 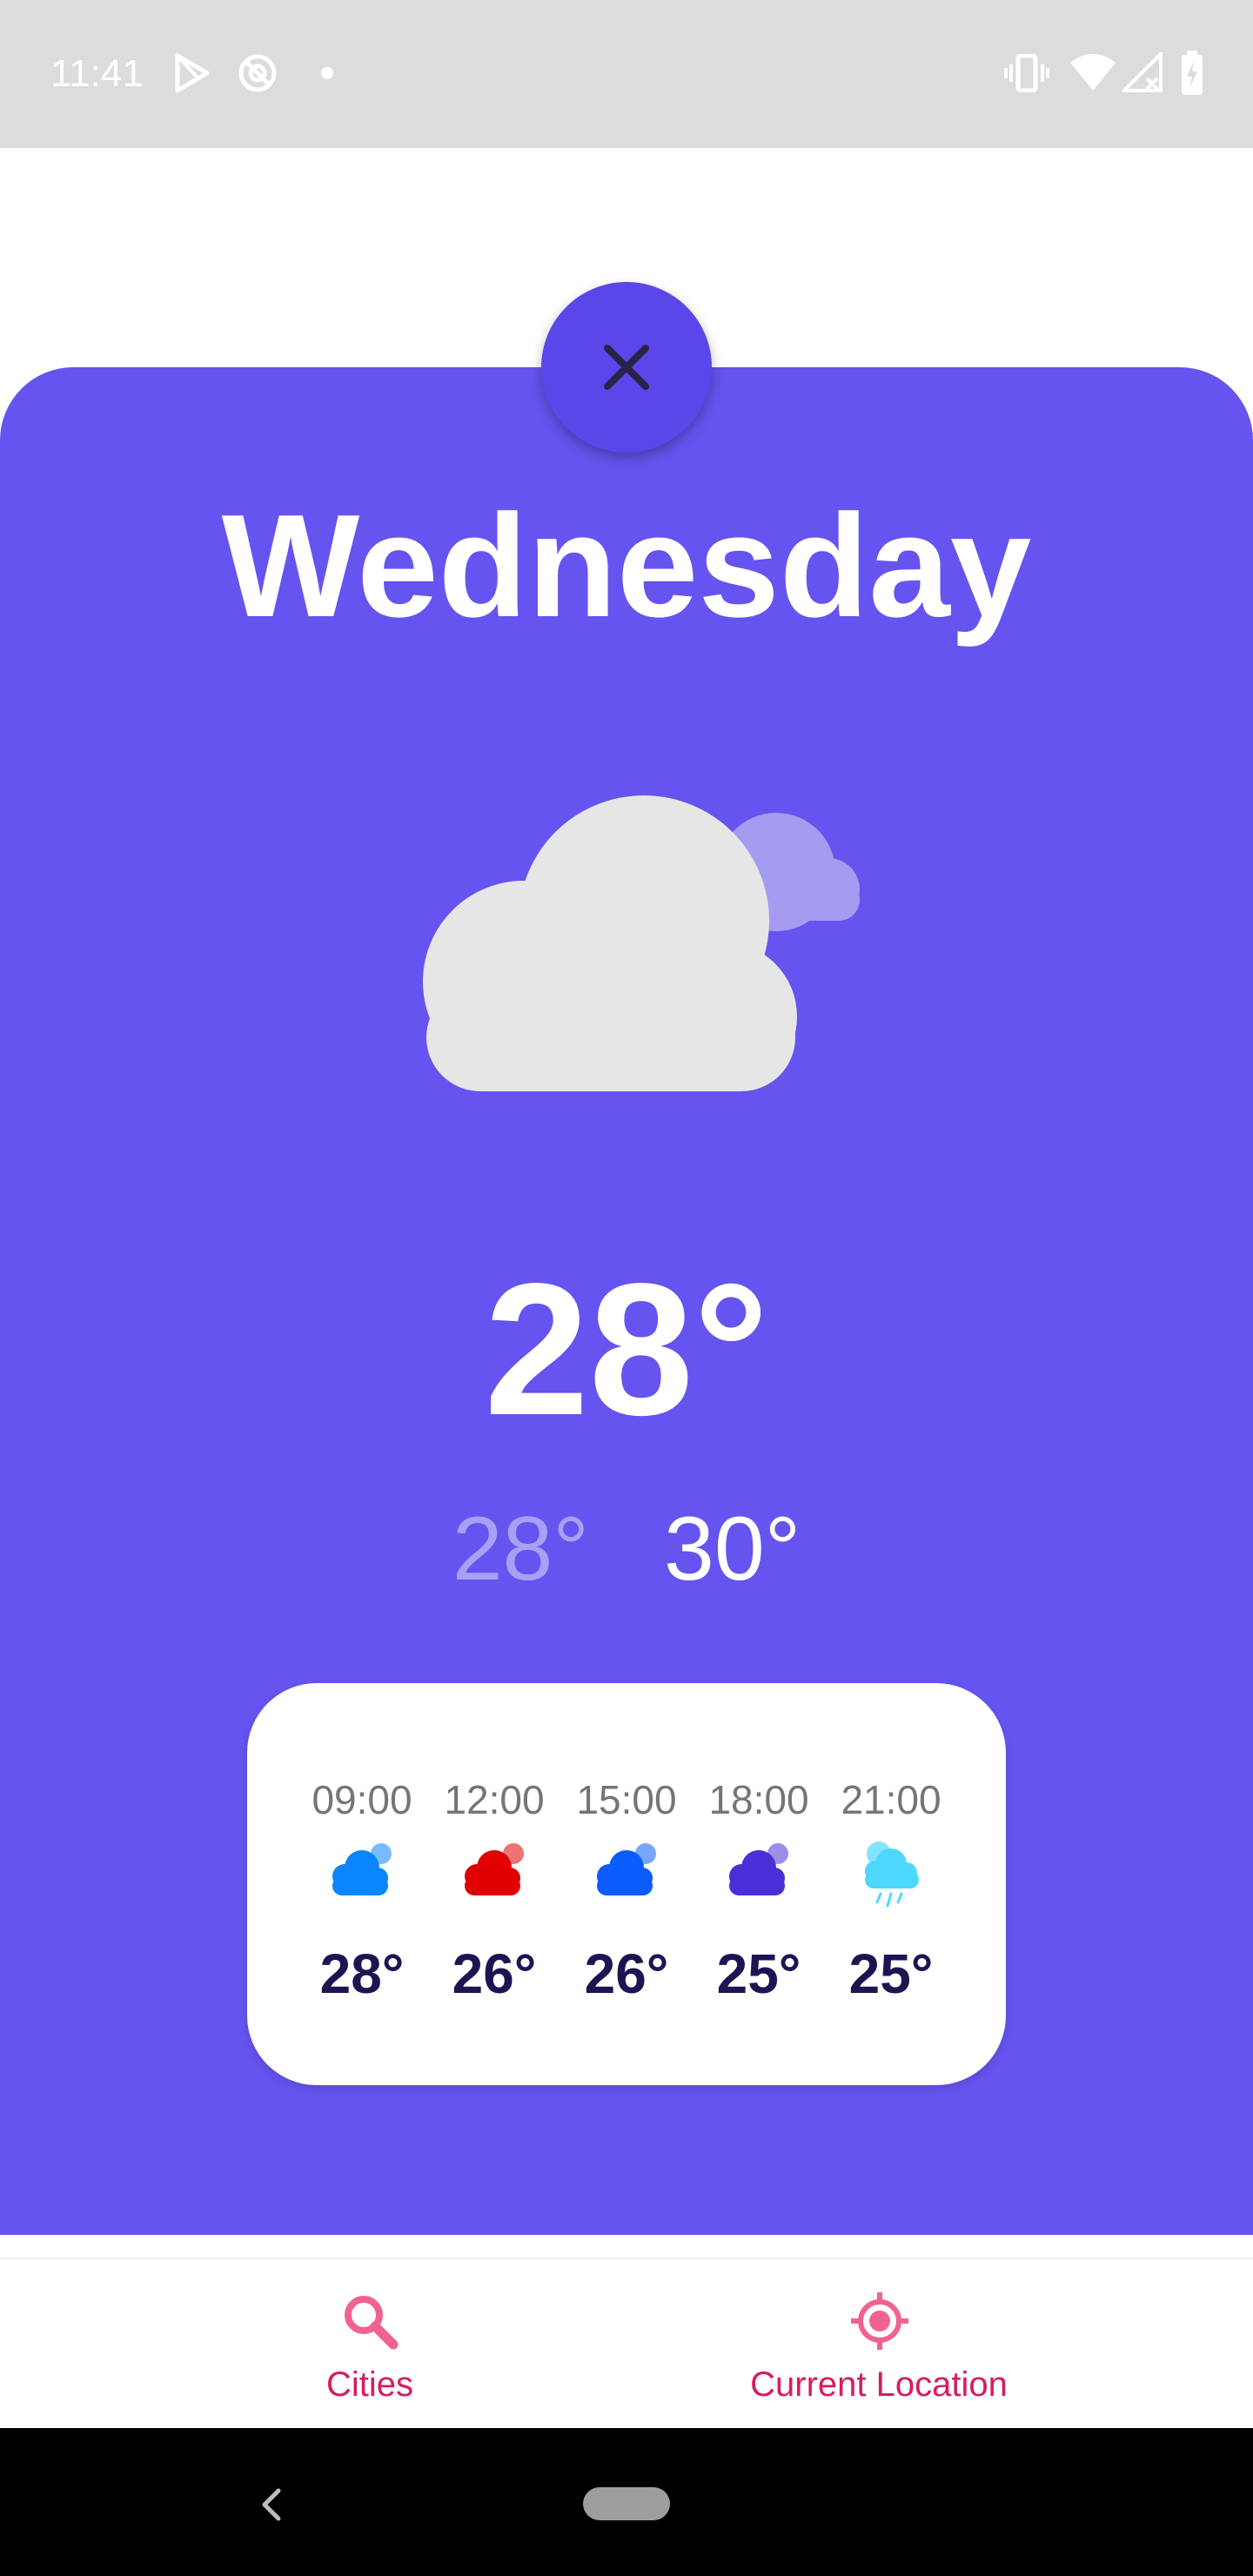 I want to click on hour-temperature: 28°, so click(x=362, y=1973).